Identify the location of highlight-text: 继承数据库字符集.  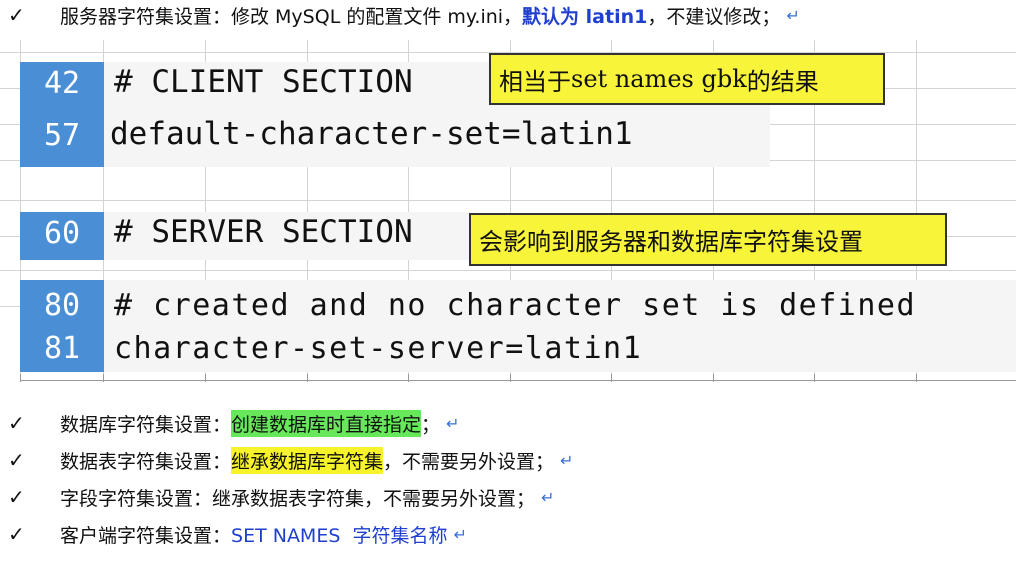
(307, 460).